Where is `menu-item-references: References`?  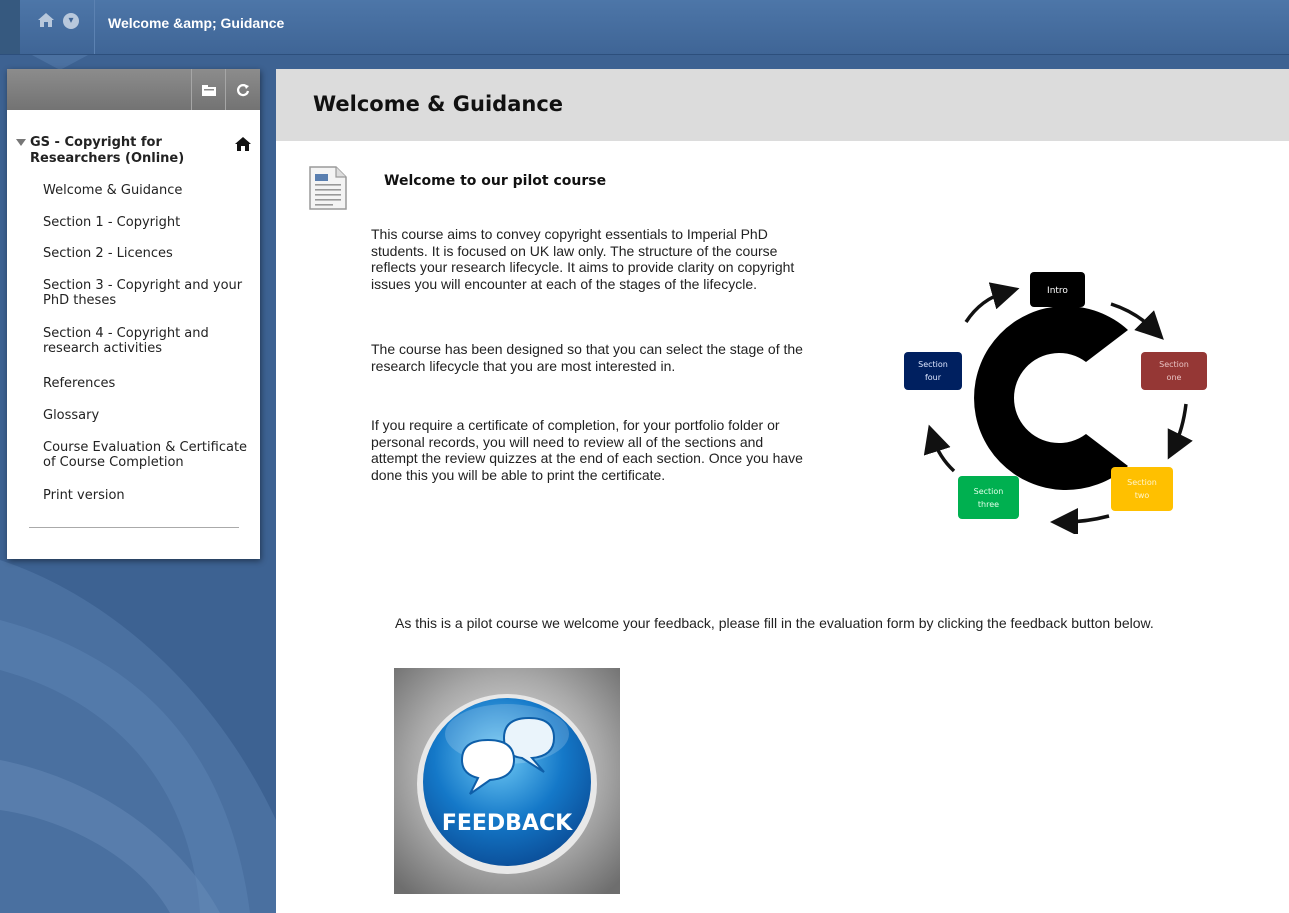
menu-item-references: References is located at coordinates (145, 383).